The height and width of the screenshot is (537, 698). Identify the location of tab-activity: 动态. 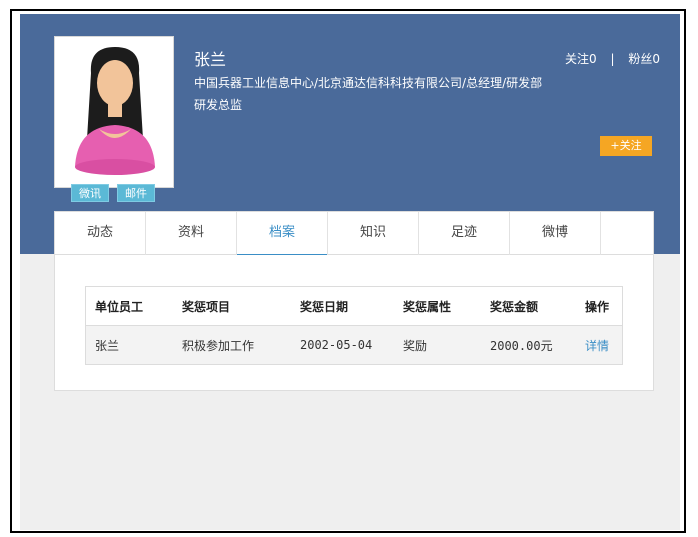
(100, 233).